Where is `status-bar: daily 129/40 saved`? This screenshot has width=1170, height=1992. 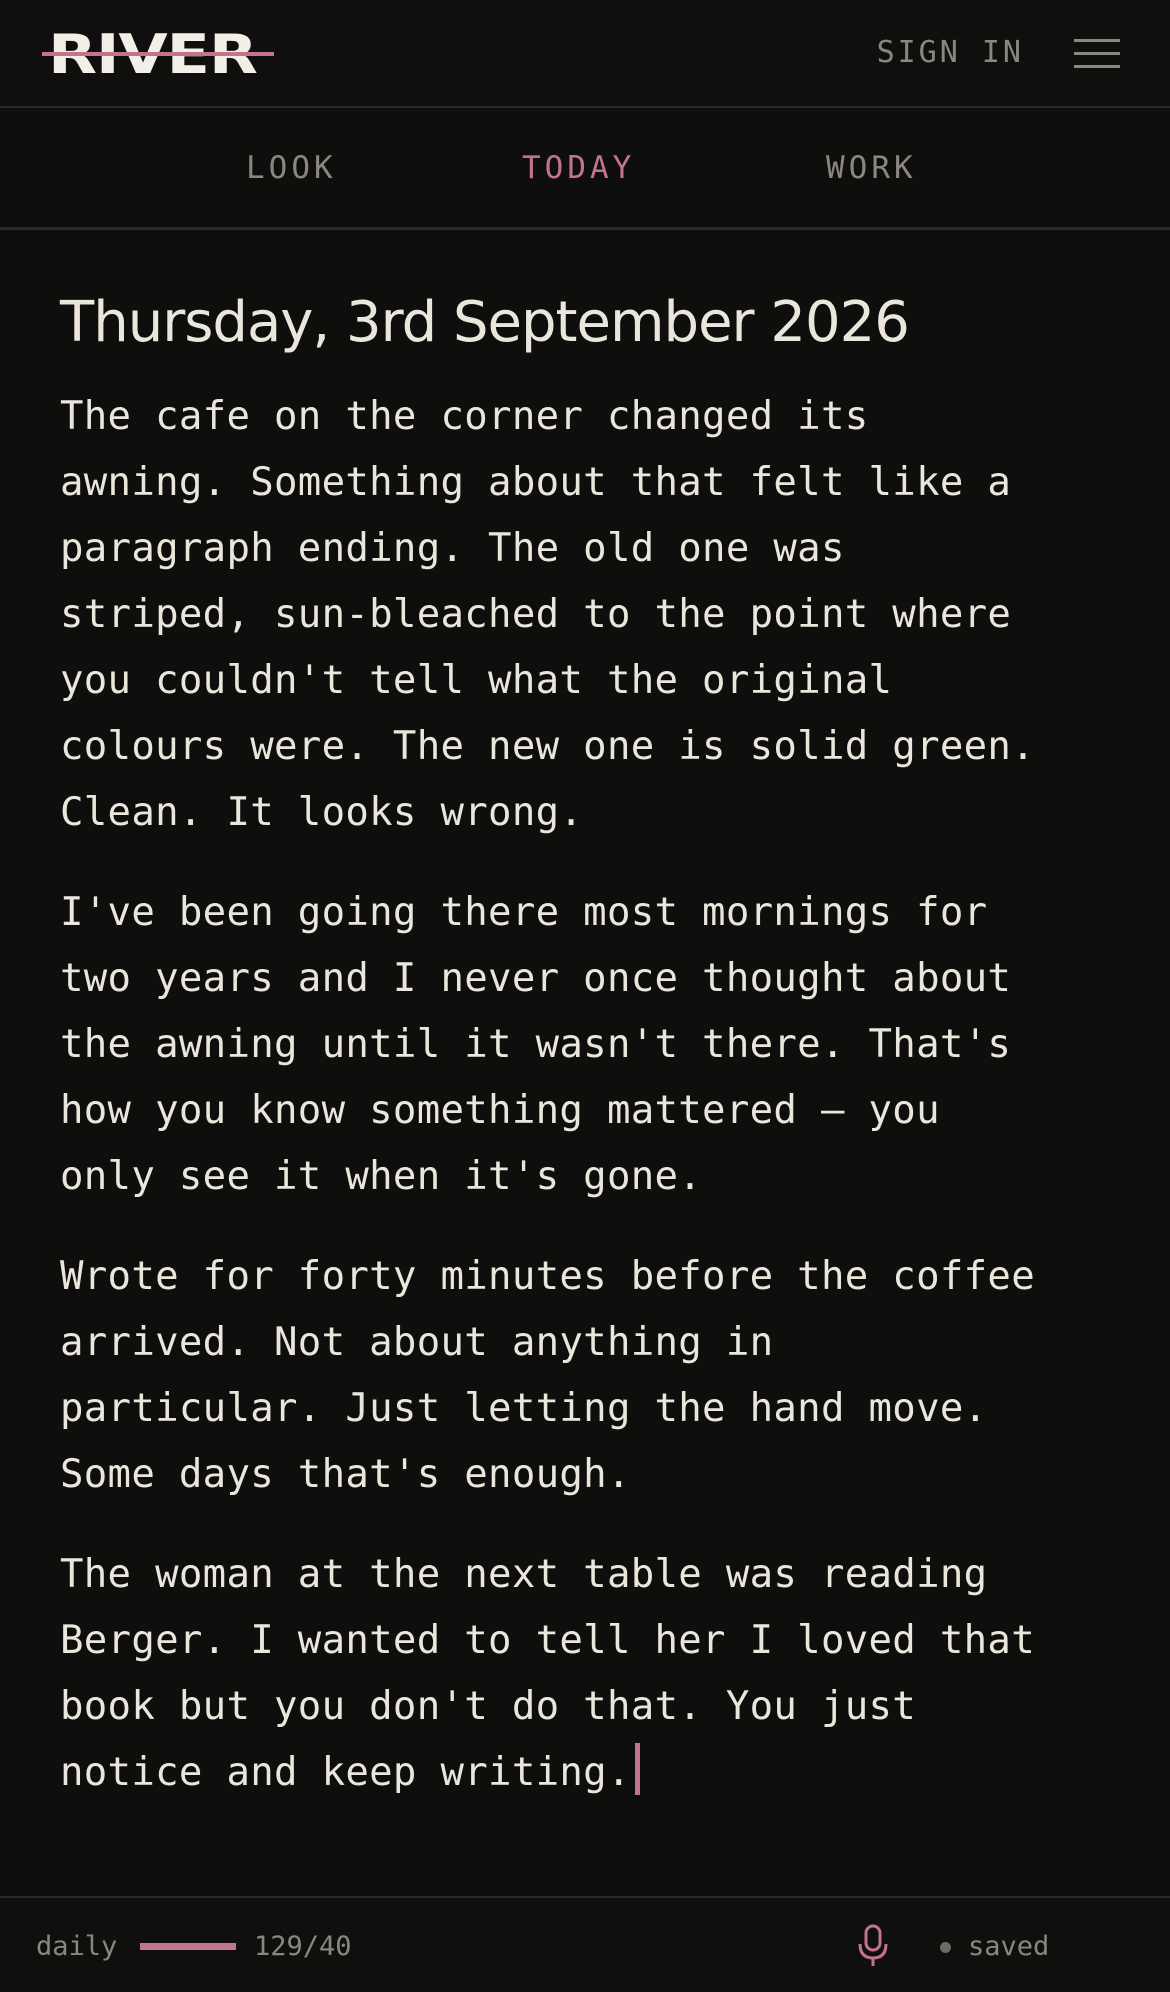
status-bar: daily 129/40 saved is located at coordinates (585, 1944).